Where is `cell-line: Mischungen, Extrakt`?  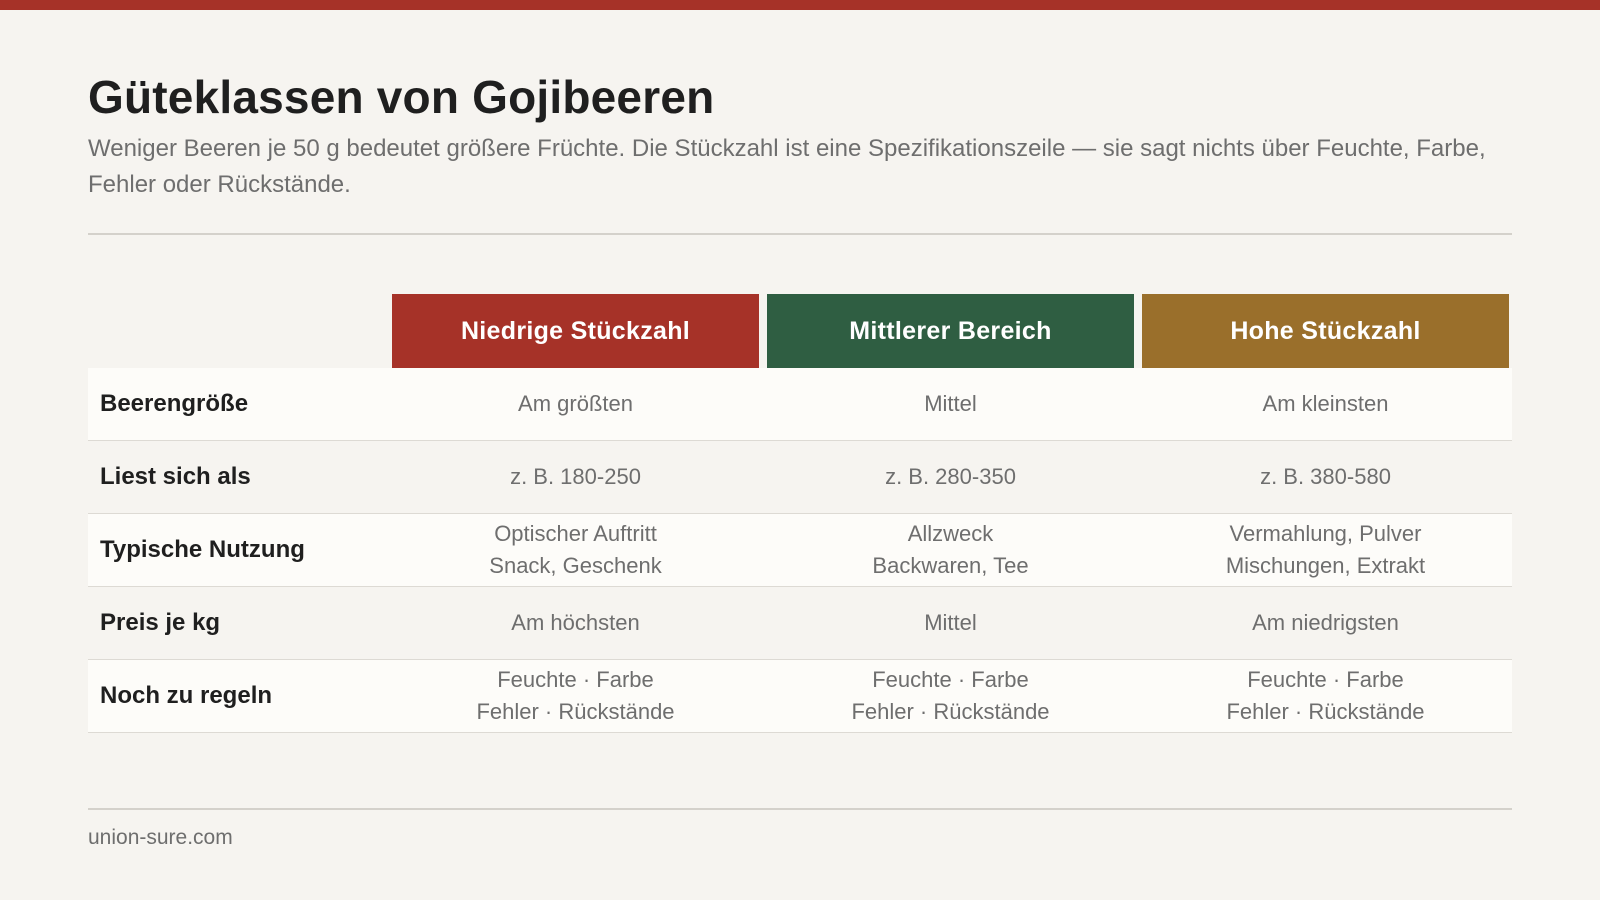
cell-line: Mischungen, Extrakt is located at coordinates (1325, 565).